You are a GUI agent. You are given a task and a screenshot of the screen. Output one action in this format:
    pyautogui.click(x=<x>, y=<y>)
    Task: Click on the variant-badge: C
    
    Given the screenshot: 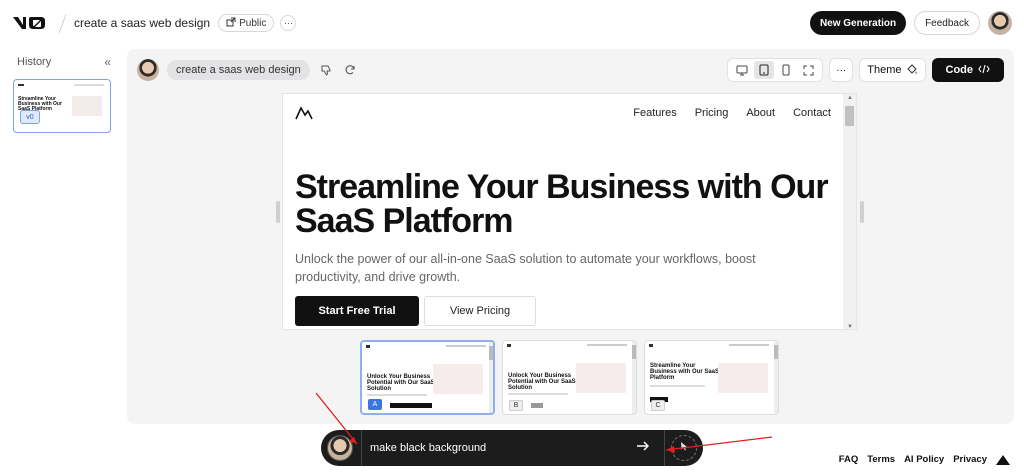 What is the action you would take?
    pyautogui.click(x=658, y=405)
    